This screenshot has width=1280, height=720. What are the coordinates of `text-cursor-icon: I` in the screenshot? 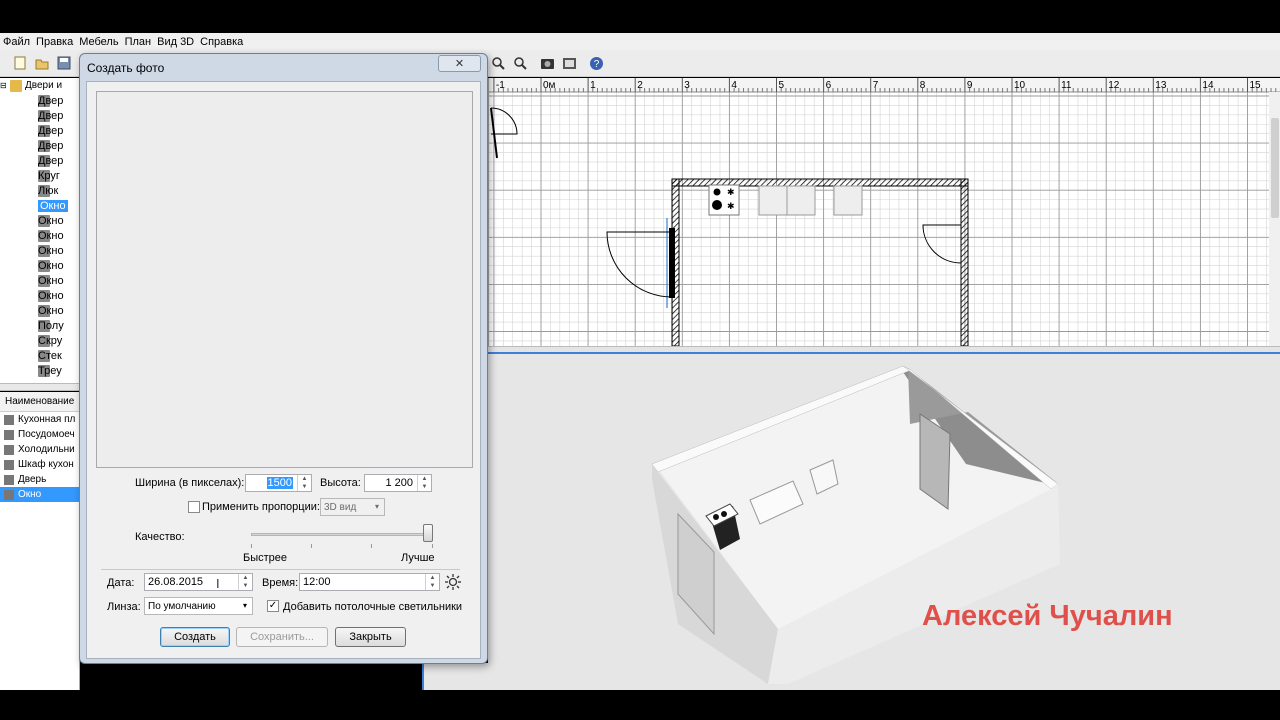 It's located at (218, 583).